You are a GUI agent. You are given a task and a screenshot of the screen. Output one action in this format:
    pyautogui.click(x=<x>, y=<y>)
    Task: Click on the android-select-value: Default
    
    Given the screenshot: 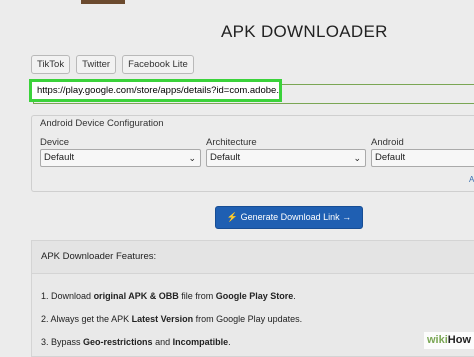 What is the action you would take?
    pyautogui.click(x=390, y=157)
    